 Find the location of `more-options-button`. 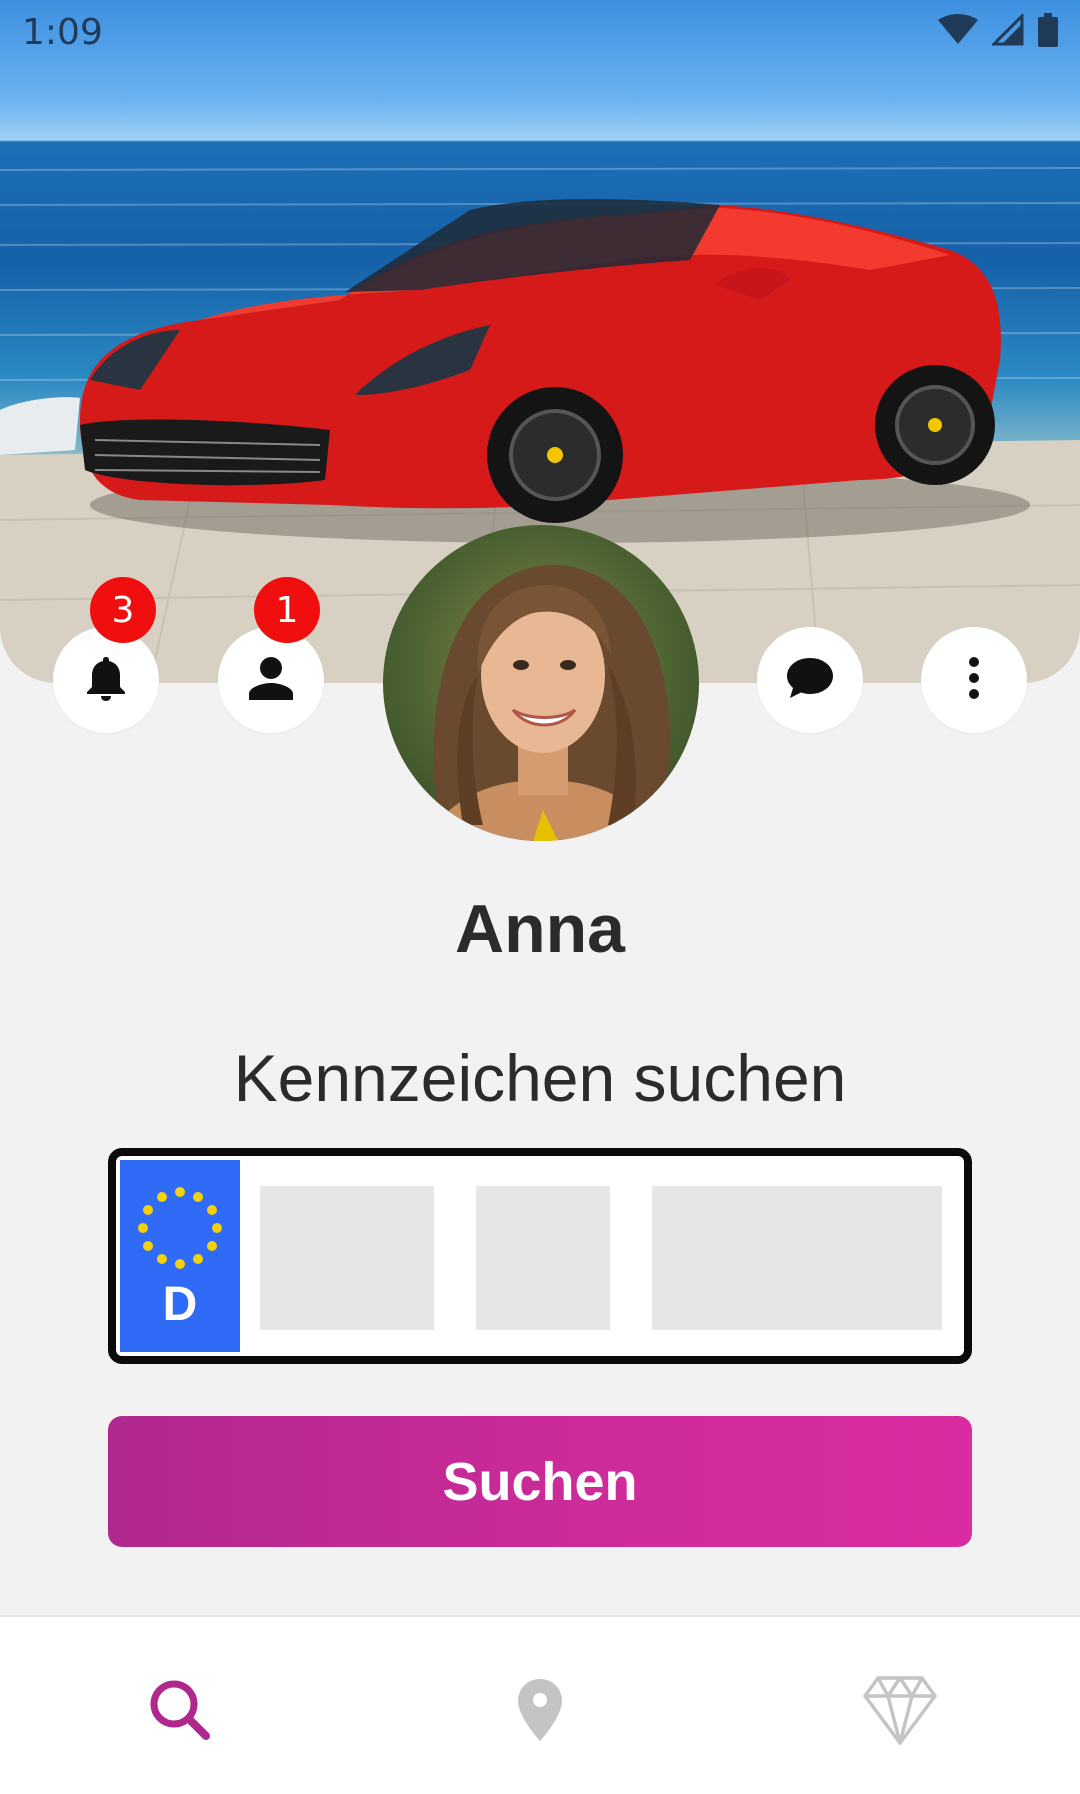

more-options-button is located at coordinates (974, 680).